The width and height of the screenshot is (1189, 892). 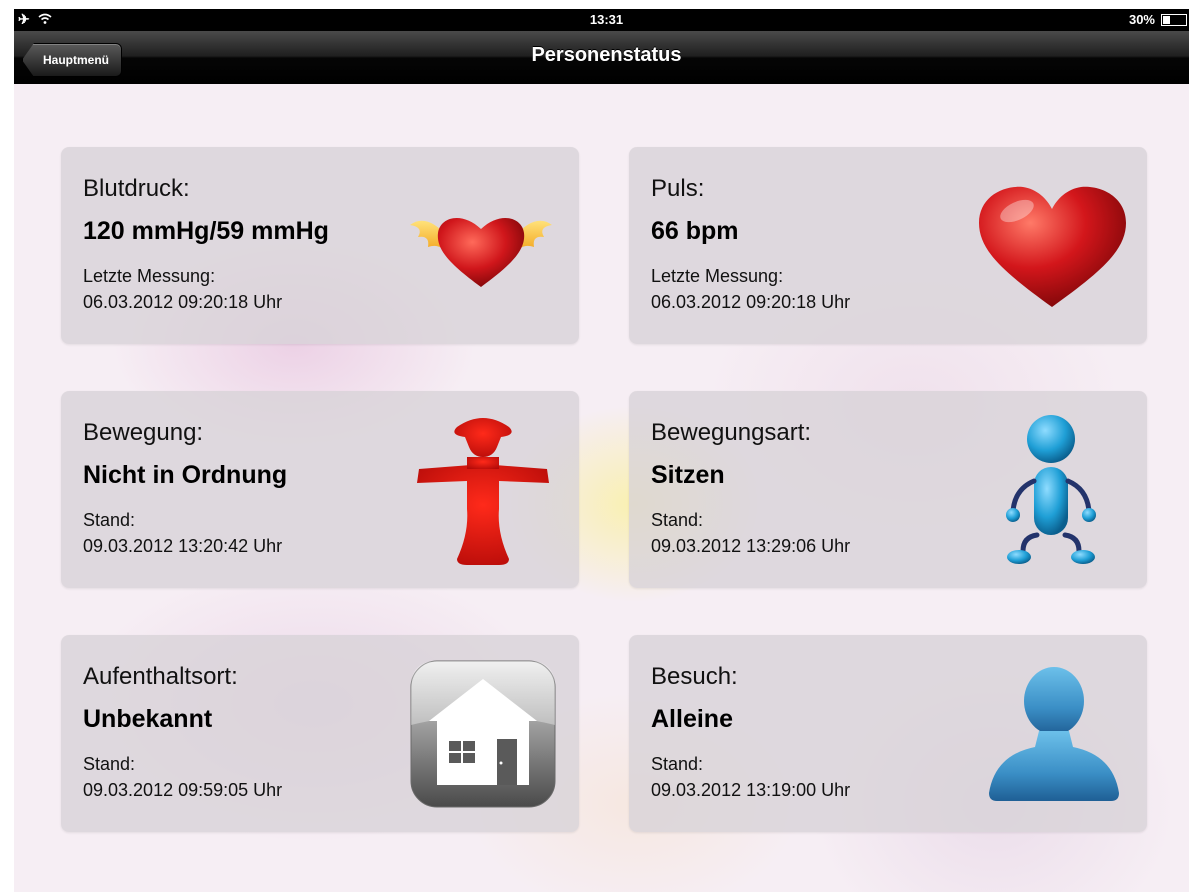 I want to click on card-meta-value: 09.03.2012 09:59:05 Uhr, so click(x=183, y=790).